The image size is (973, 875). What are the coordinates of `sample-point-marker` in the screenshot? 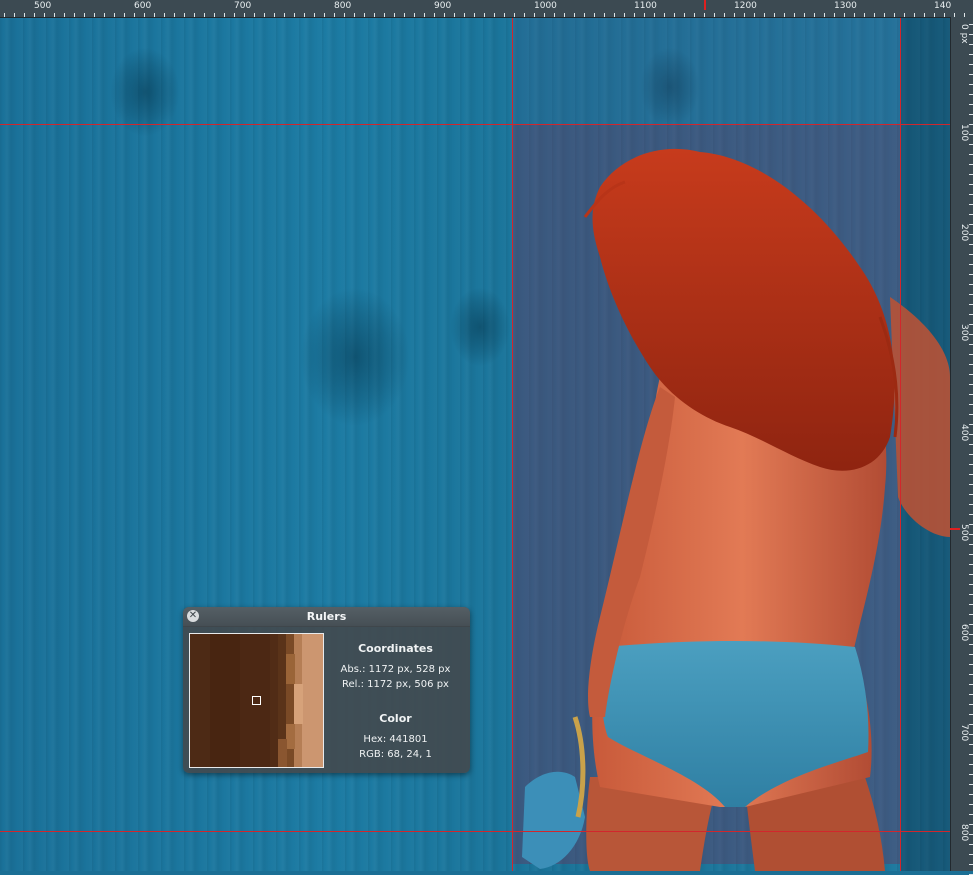 It's located at (256, 700).